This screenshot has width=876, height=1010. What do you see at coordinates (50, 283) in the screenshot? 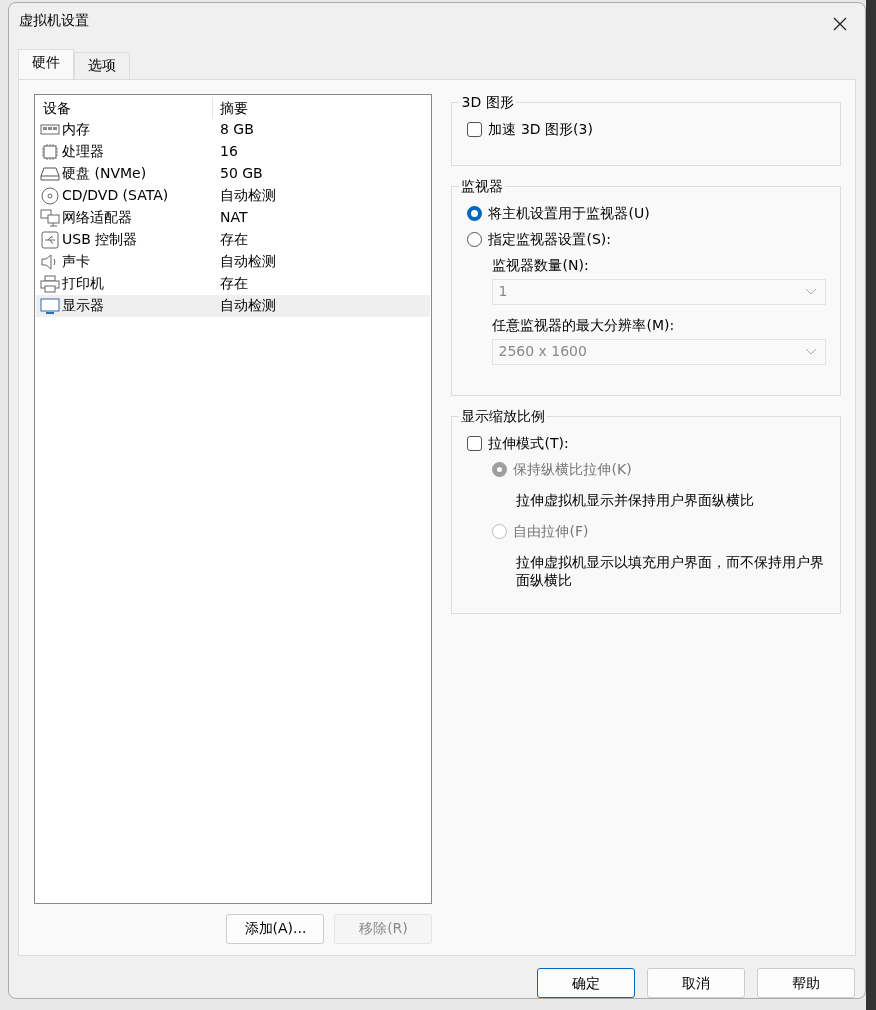
I see `printer-icon` at bounding box center [50, 283].